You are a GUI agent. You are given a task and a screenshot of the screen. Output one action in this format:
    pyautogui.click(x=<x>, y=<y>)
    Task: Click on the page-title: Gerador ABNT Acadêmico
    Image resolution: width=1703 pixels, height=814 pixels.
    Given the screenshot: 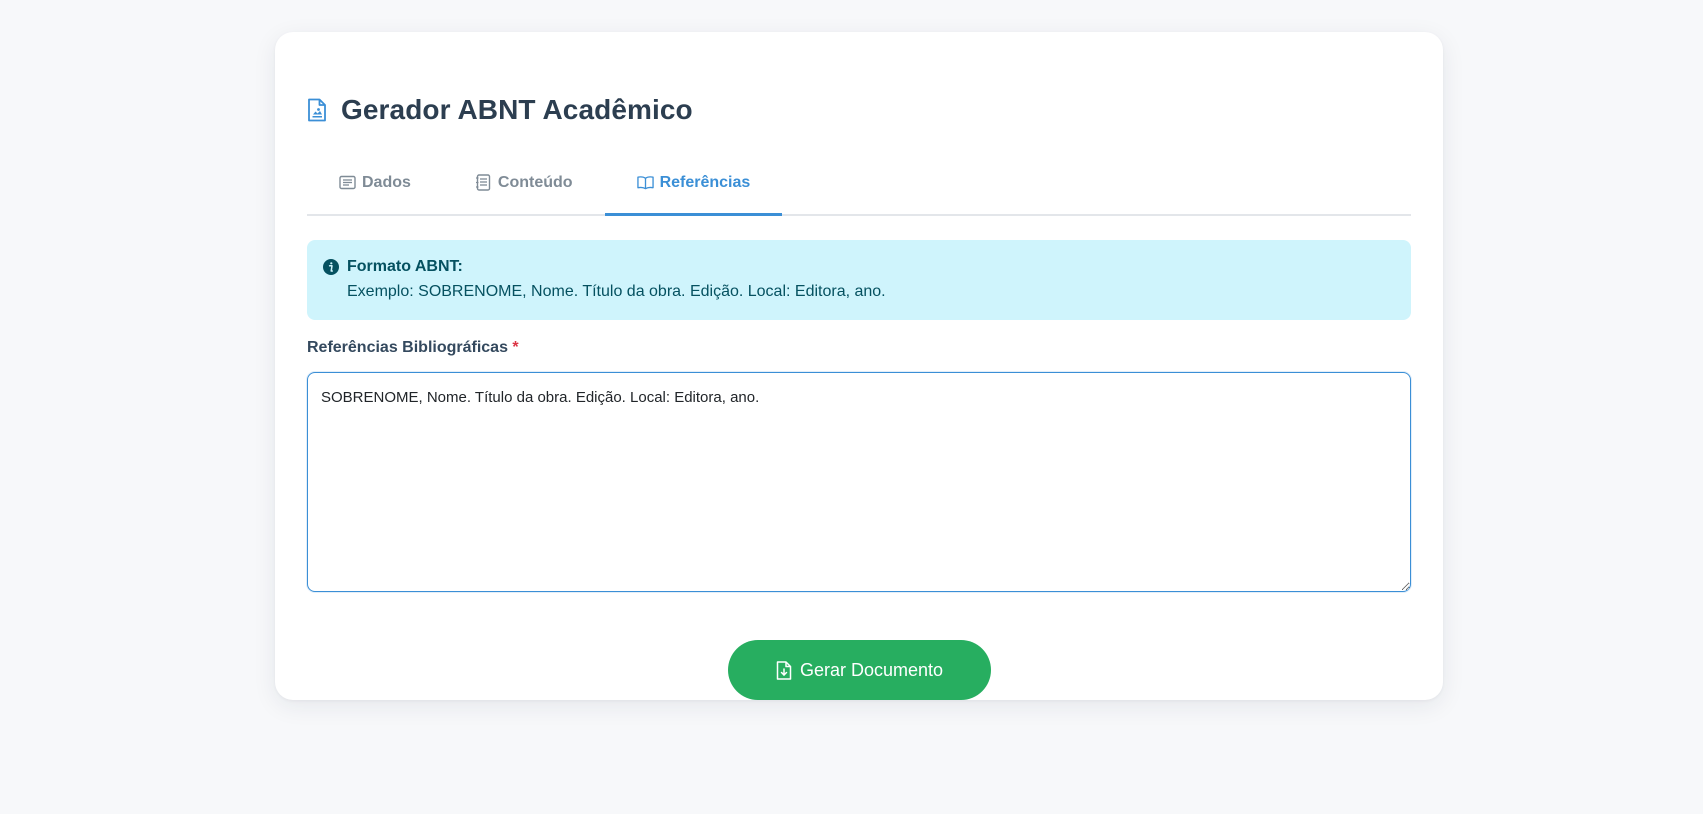 What is the action you would take?
    pyautogui.click(x=517, y=109)
    